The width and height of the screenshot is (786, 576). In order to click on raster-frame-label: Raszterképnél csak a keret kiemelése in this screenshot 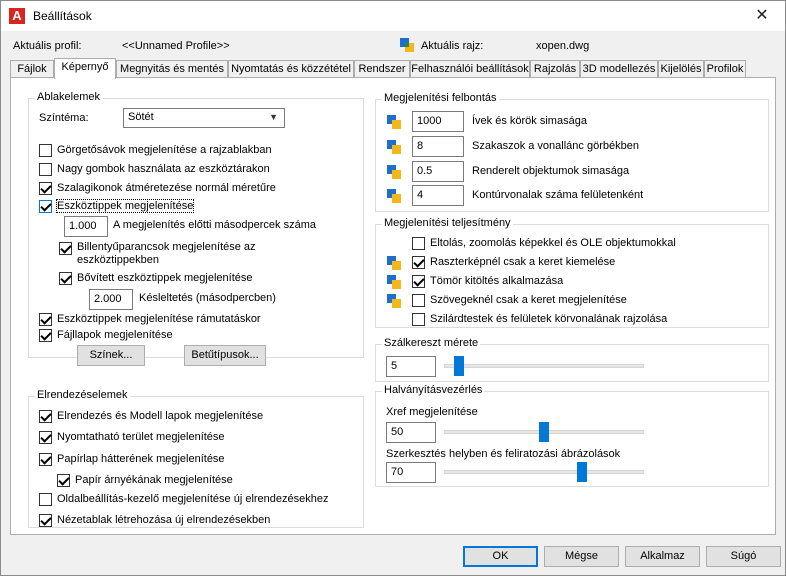, I will do `click(523, 262)`.